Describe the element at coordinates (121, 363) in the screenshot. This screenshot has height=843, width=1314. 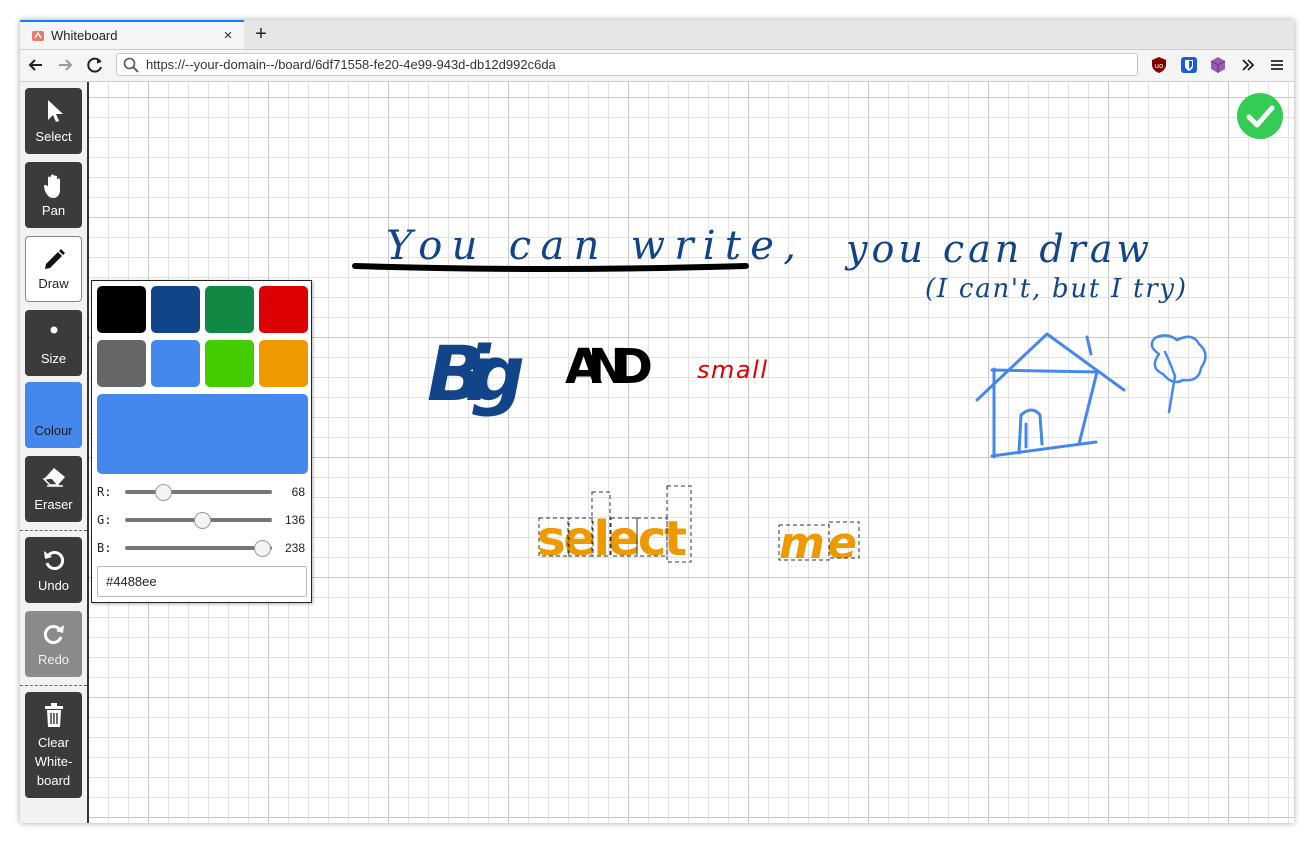
I see `swatch-grey` at that location.